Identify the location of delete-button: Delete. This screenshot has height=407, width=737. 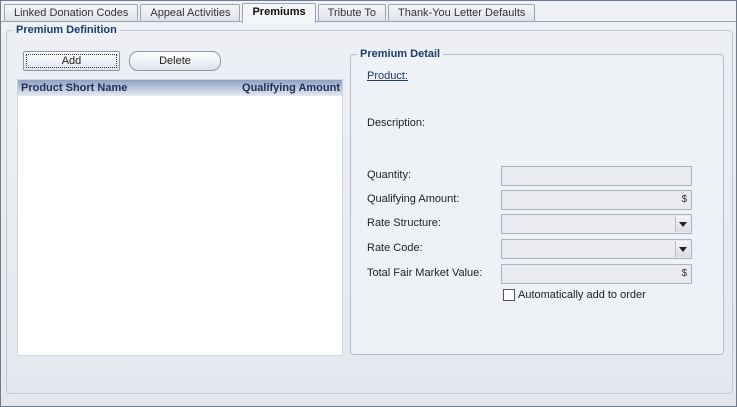
(175, 61).